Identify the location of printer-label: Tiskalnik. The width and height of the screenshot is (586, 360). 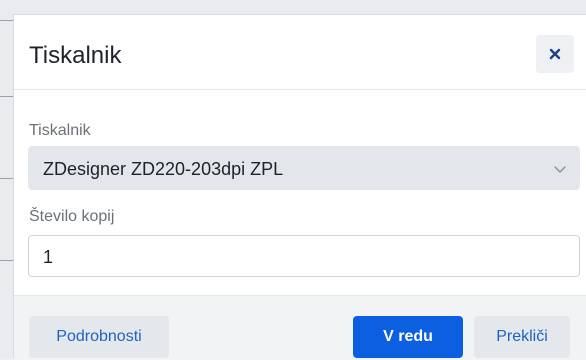
(60, 130).